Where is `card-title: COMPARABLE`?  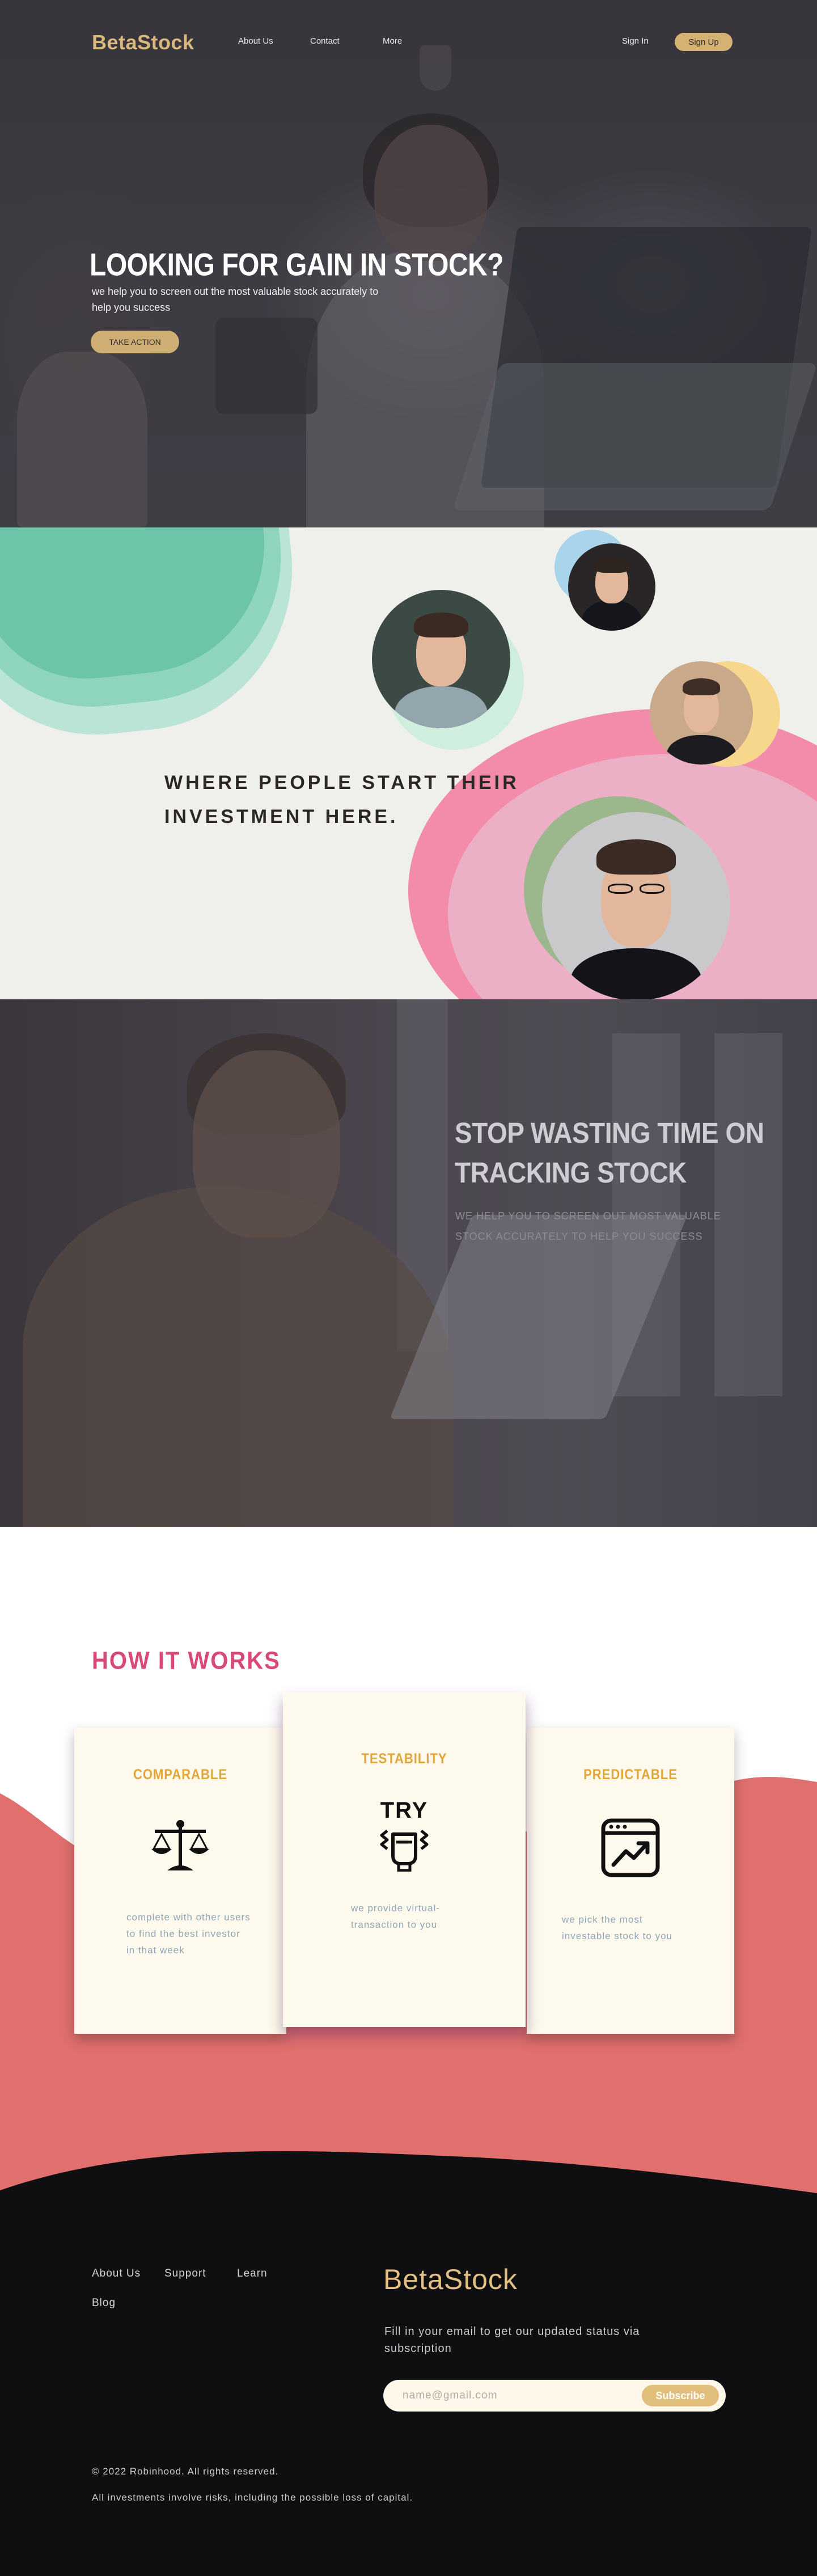 card-title: COMPARABLE is located at coordinates (180, 1774).